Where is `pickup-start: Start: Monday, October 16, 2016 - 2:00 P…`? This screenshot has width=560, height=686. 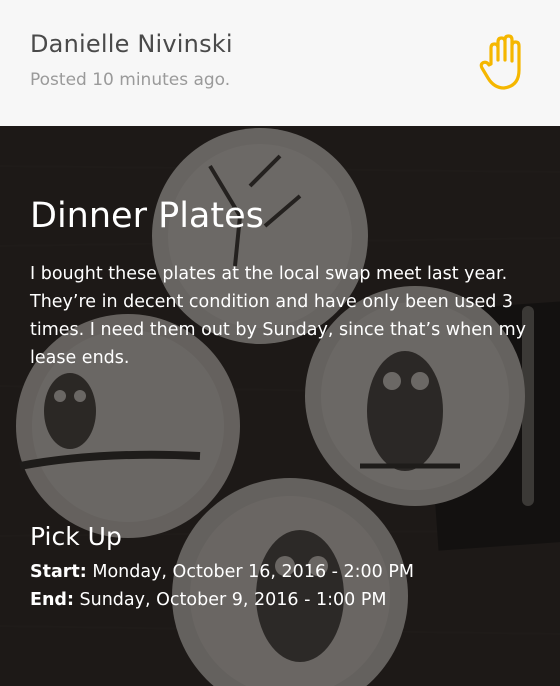 pickup-start: Start: Monday, October 16, 2016 - 2:00 P… is located at coordinates (222, 572).